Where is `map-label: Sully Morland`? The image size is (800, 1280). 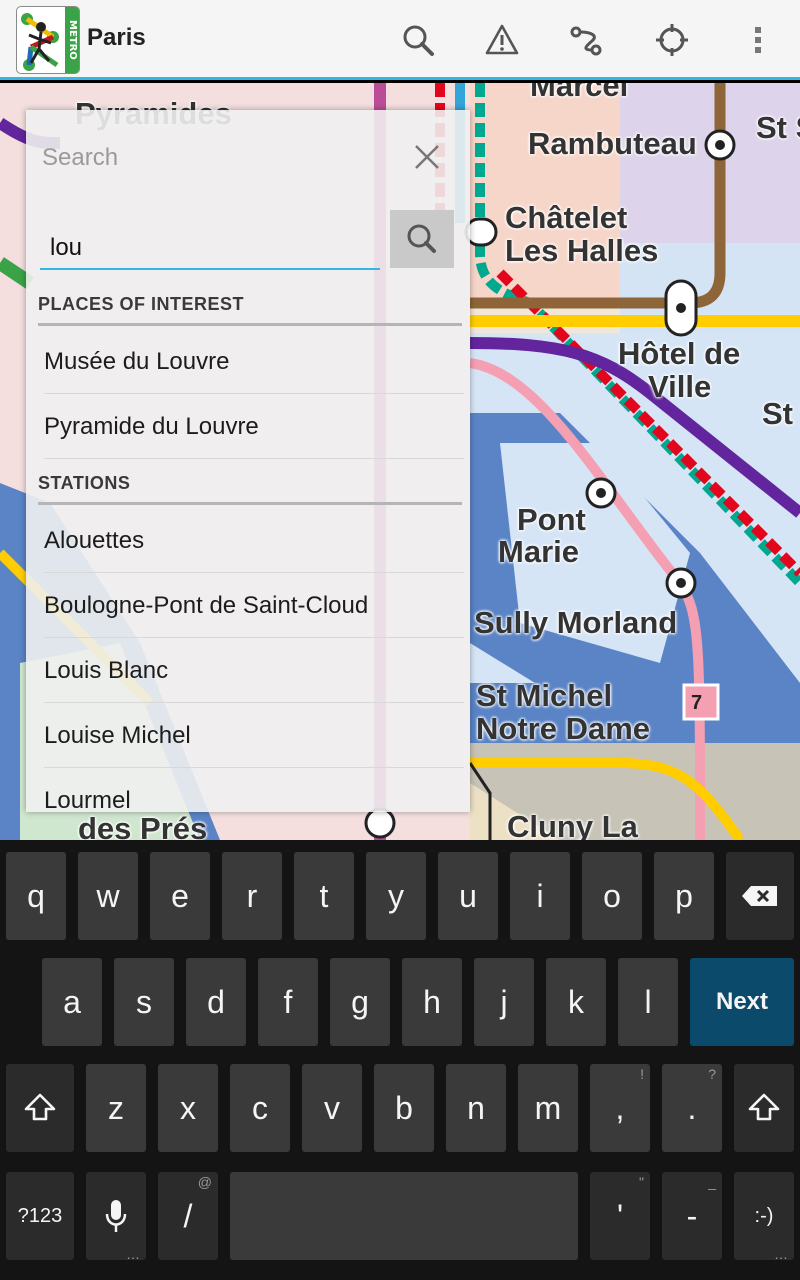
map-label: Sully Morland is located at coordinates (576, 622).